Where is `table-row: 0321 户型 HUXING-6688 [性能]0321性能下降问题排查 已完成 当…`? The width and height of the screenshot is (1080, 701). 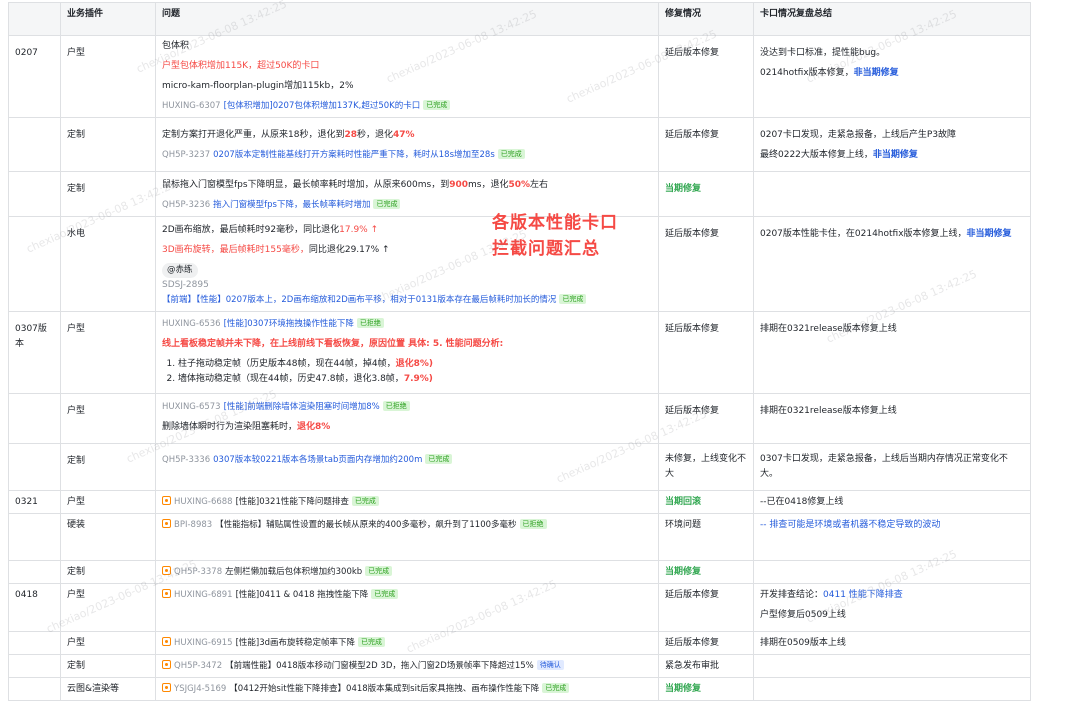
table-row: 0321 户型 HUXING-6688 [性能]0321性能下降问题排查 已完成 当… is located at coordinates (519, 502).